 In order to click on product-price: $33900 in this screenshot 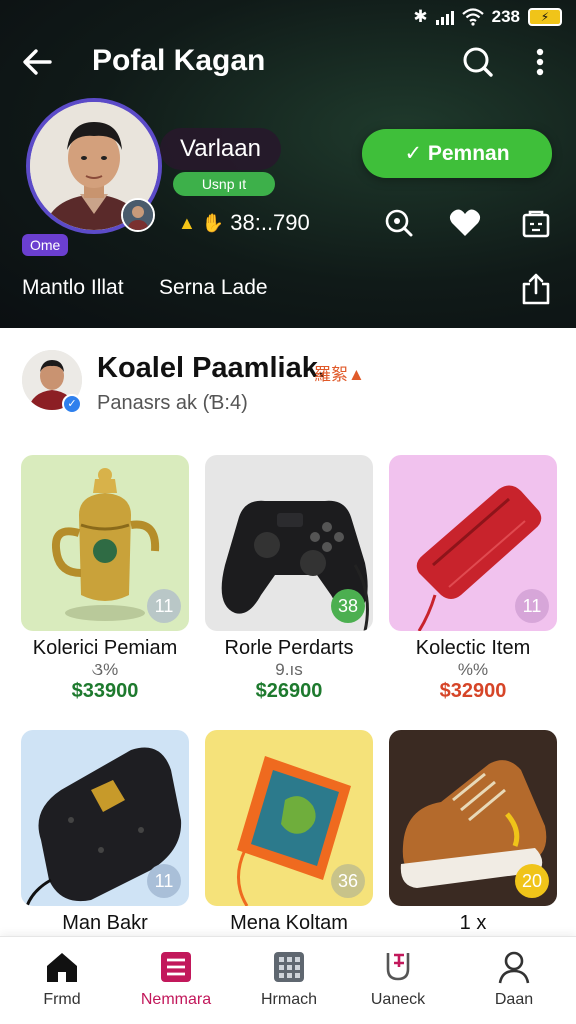, I will do `click(105, 691)`.